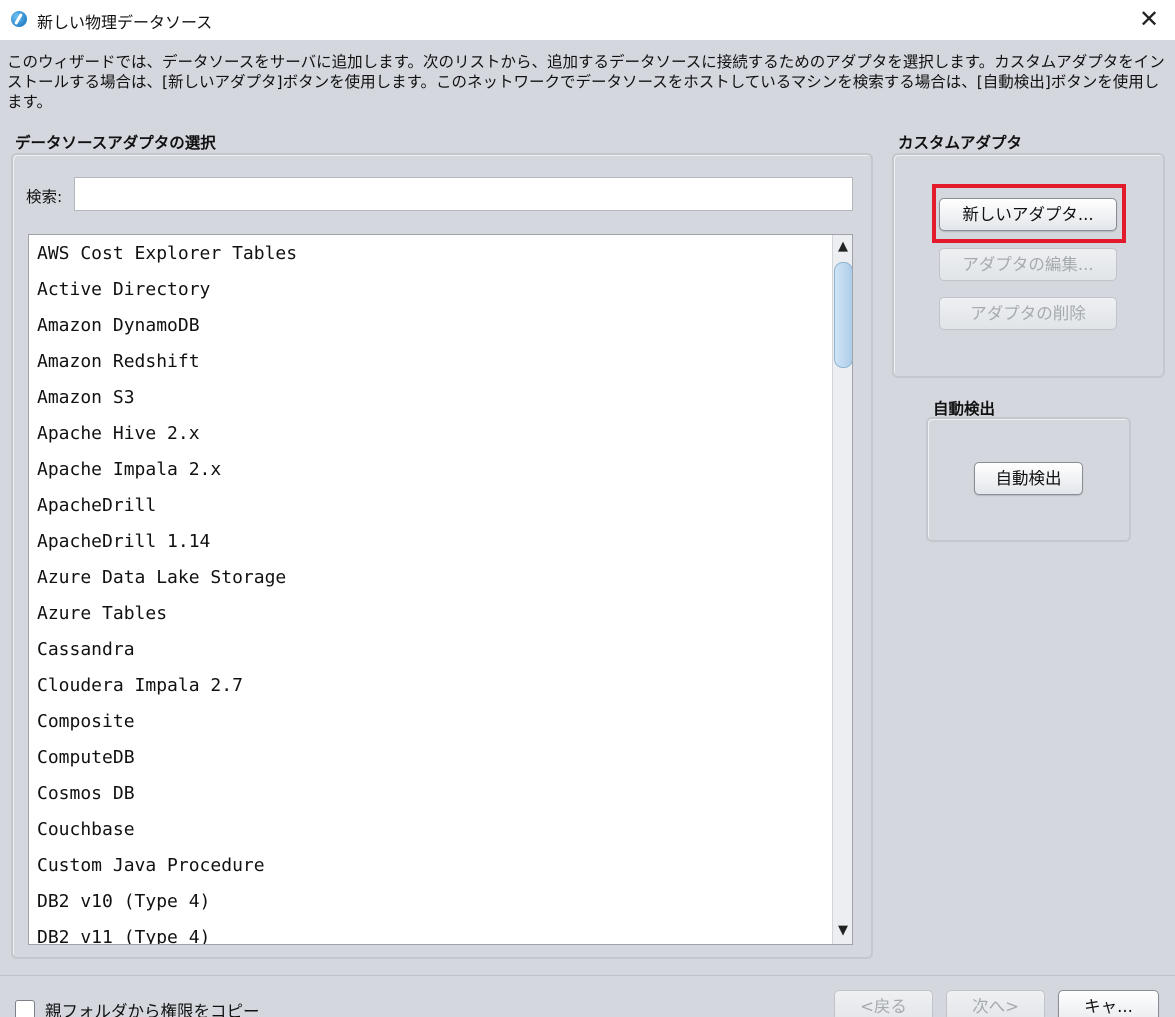  I want to click on scroll-thumb, so click(843, 315).